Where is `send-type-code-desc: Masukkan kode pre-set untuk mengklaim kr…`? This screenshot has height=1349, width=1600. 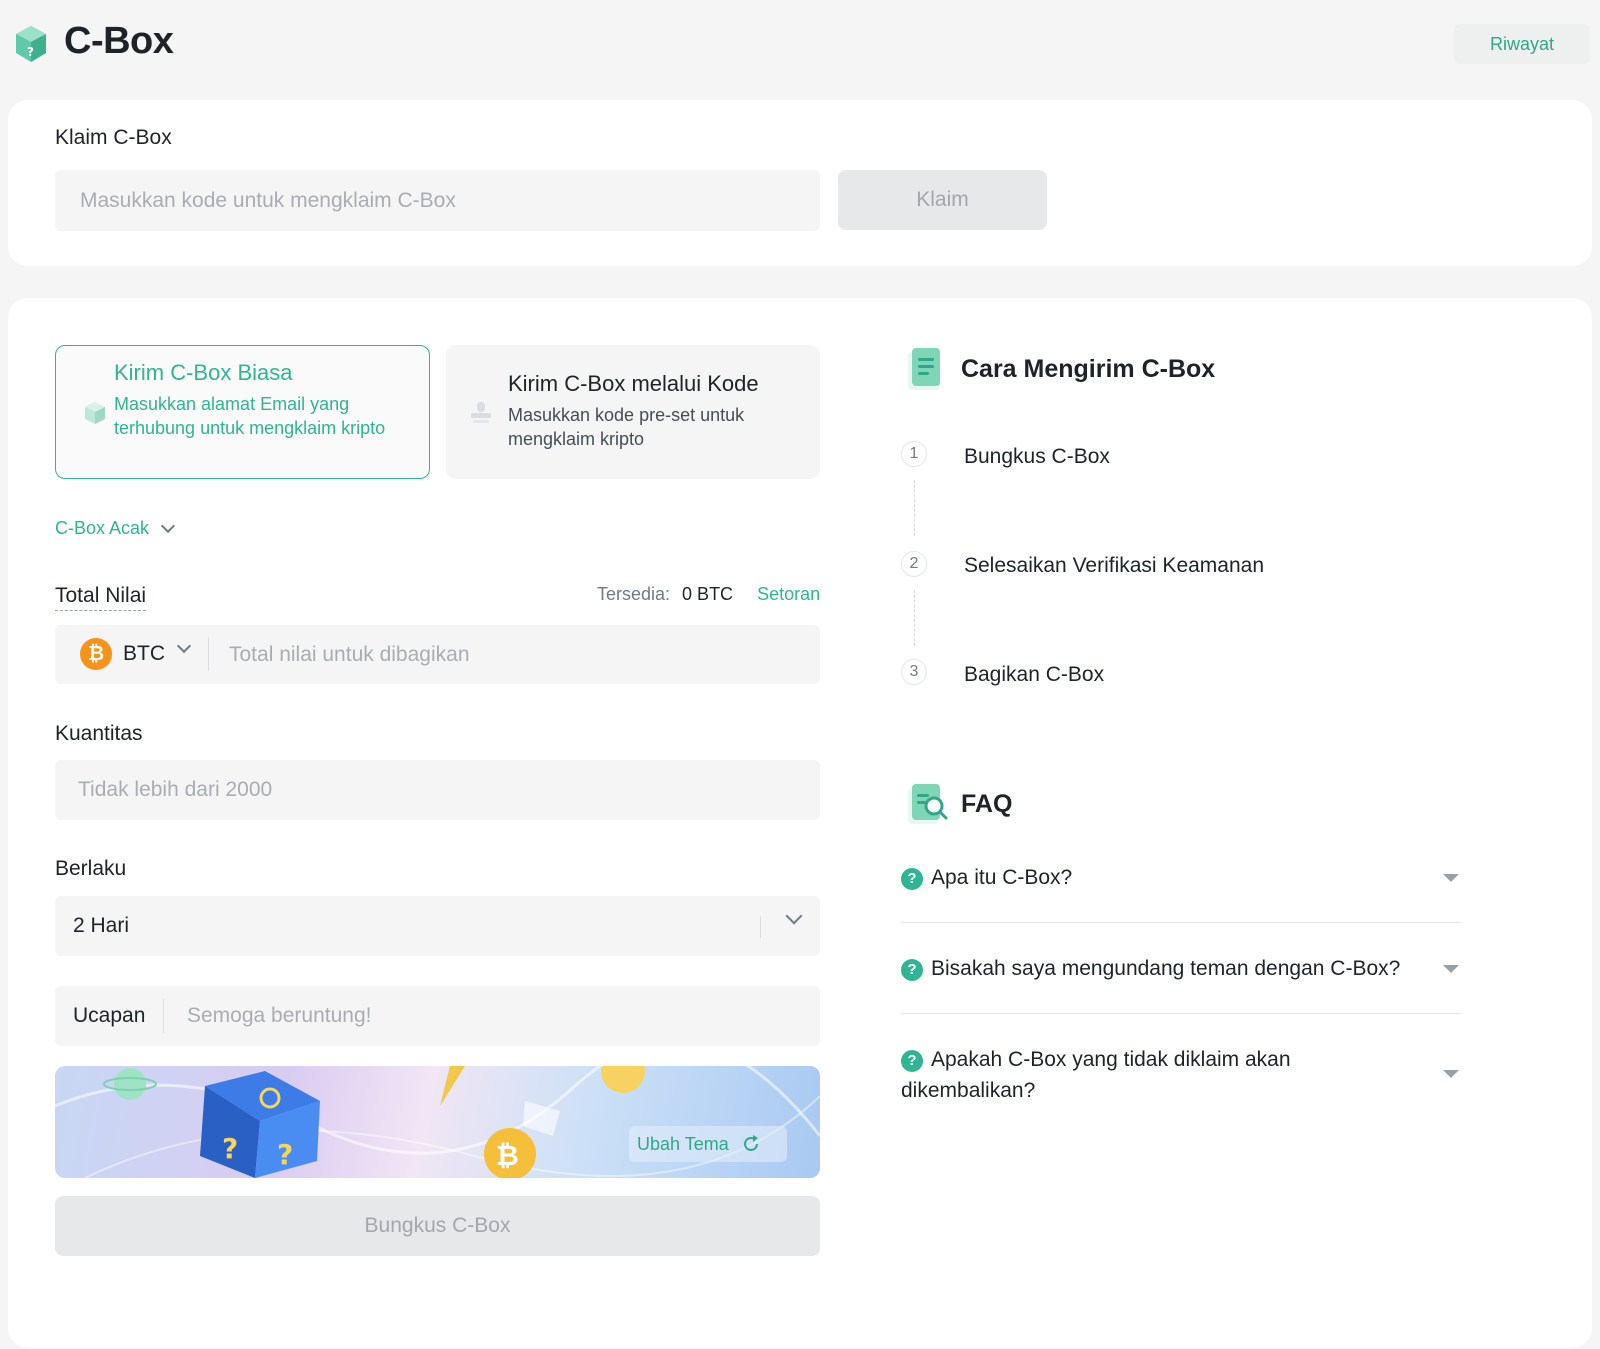
send-type-code-desc: Masukkan kode pre-set untuk mengklaim kr… is located at coordinates (626, 427).